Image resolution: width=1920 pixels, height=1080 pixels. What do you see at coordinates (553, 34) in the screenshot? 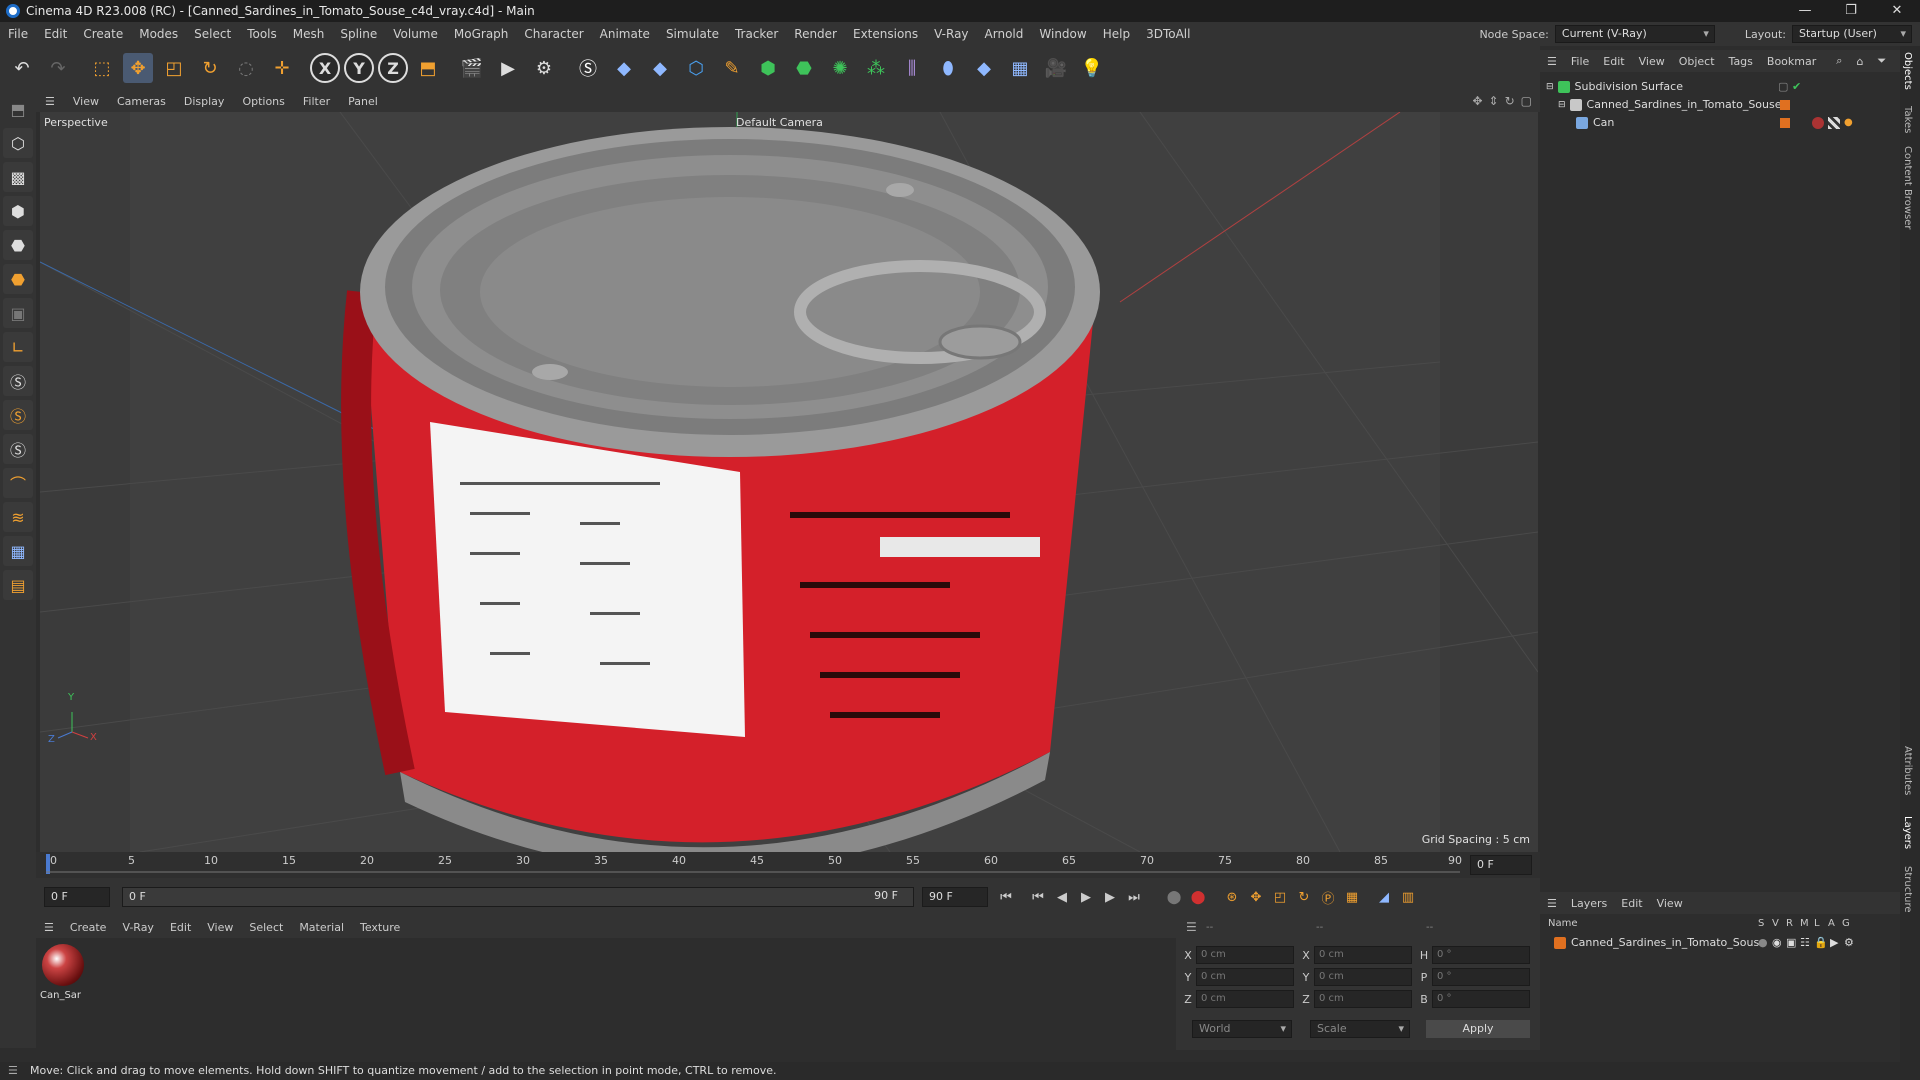
I see `menu-character: Character` at bounding box center [553, 34].